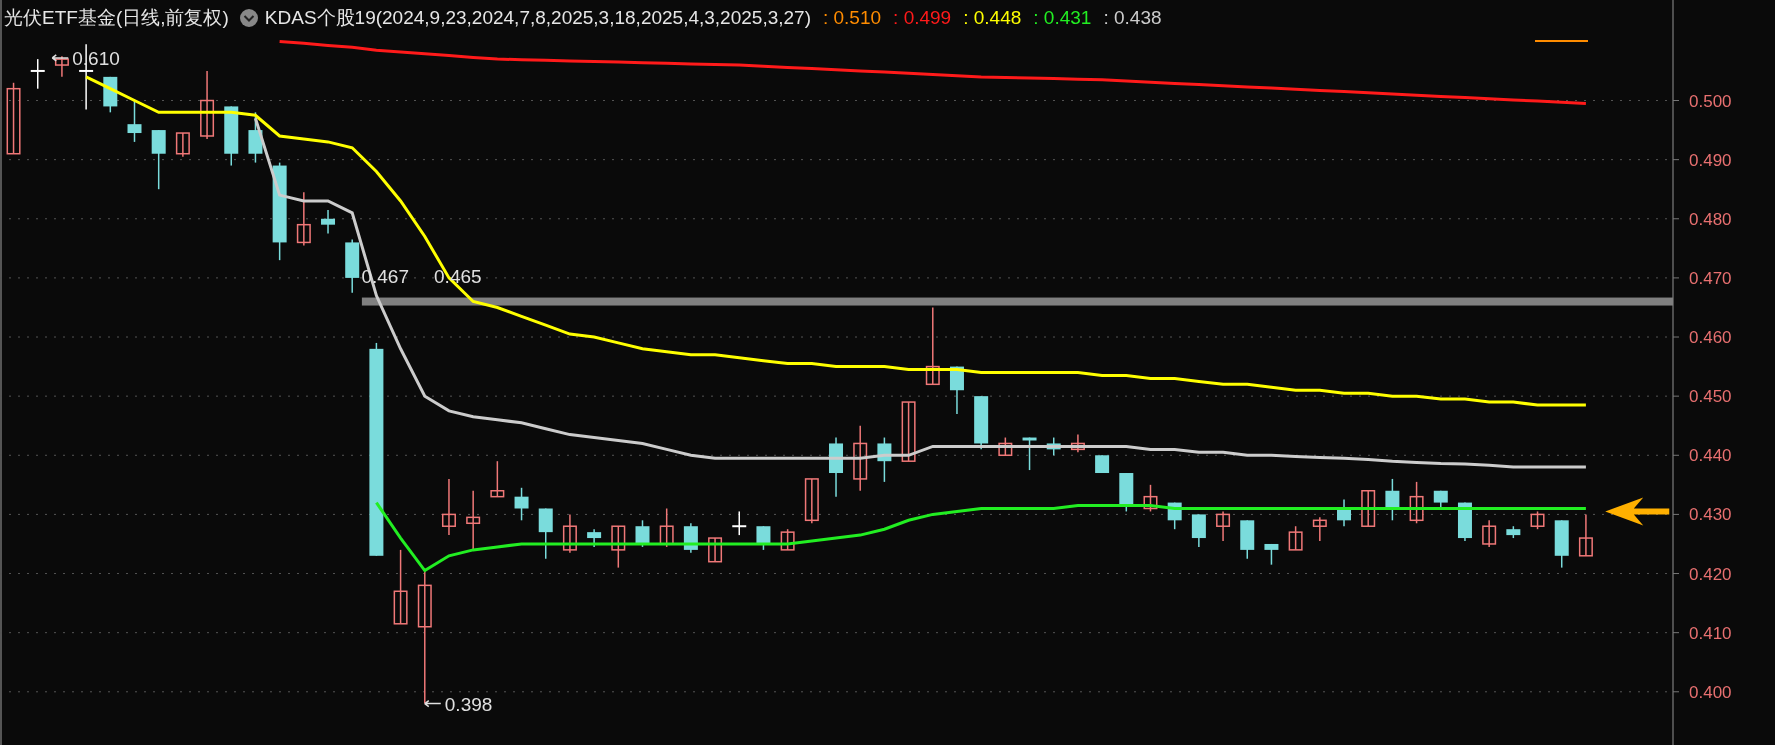  Describe the element at coordinates (922, 18) in the screenshot. I see `indicator-value: : 0.499` at that location.